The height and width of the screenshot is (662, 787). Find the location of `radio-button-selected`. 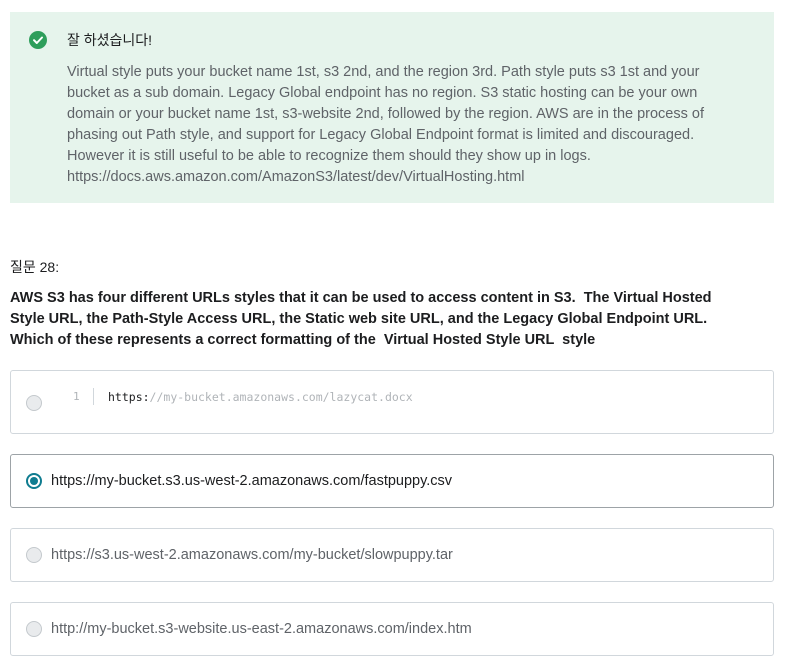

radio-button-selected is located at coordinates (34, 481).